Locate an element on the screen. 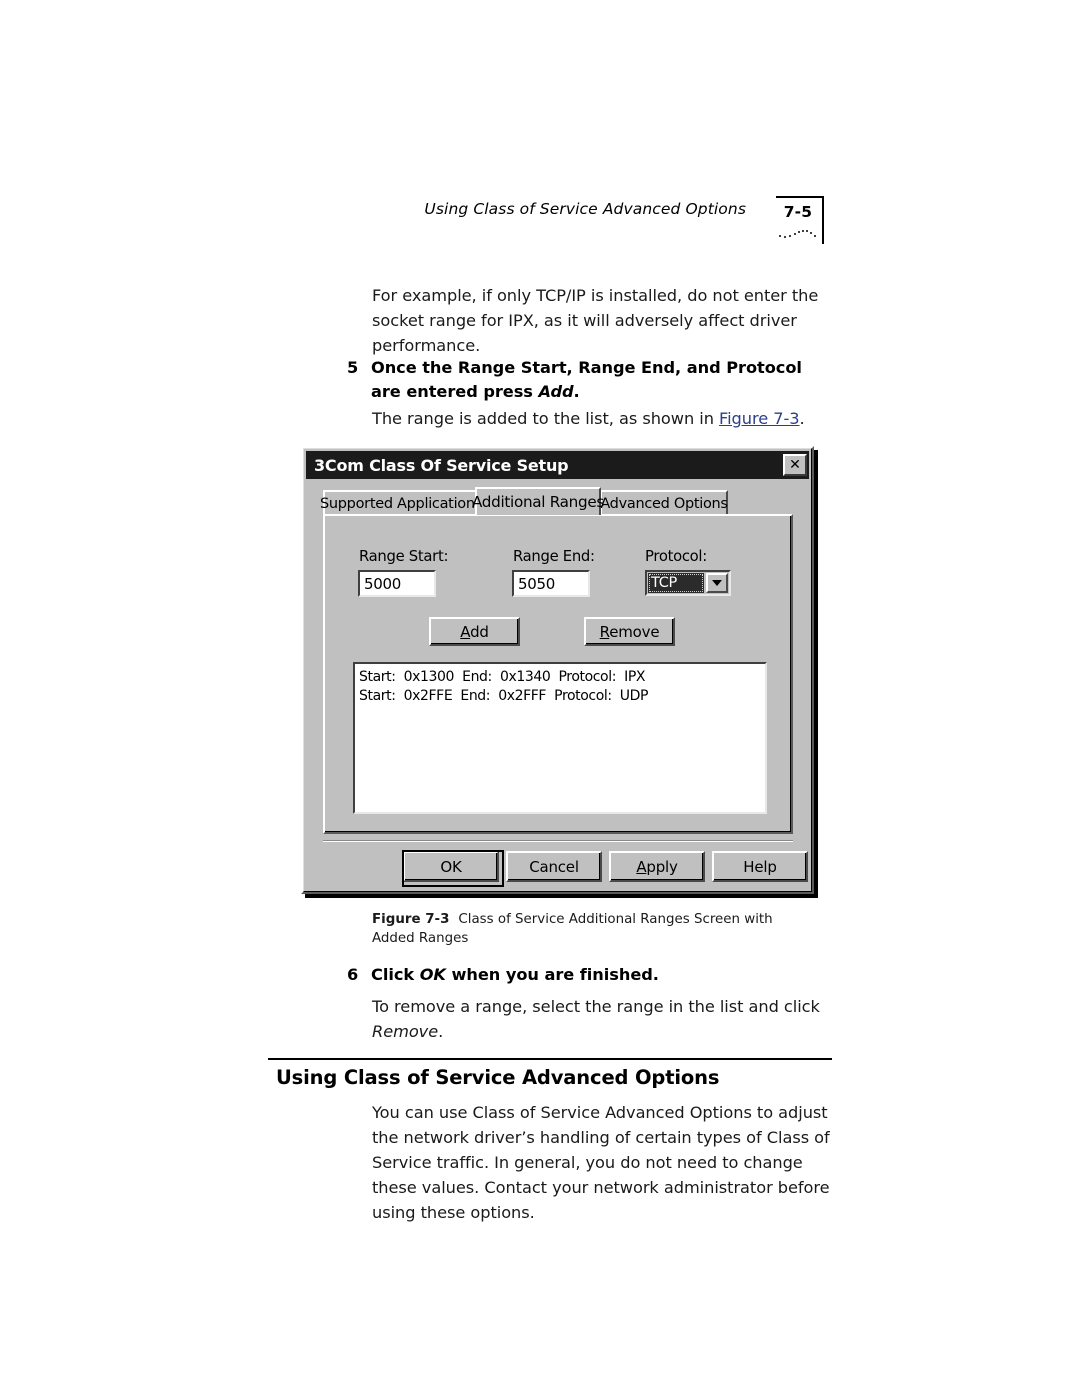 Image resolution: width=1080 pixels, height=1397 pixels. close-icon: ✕ is located at coordinates (795, 465).